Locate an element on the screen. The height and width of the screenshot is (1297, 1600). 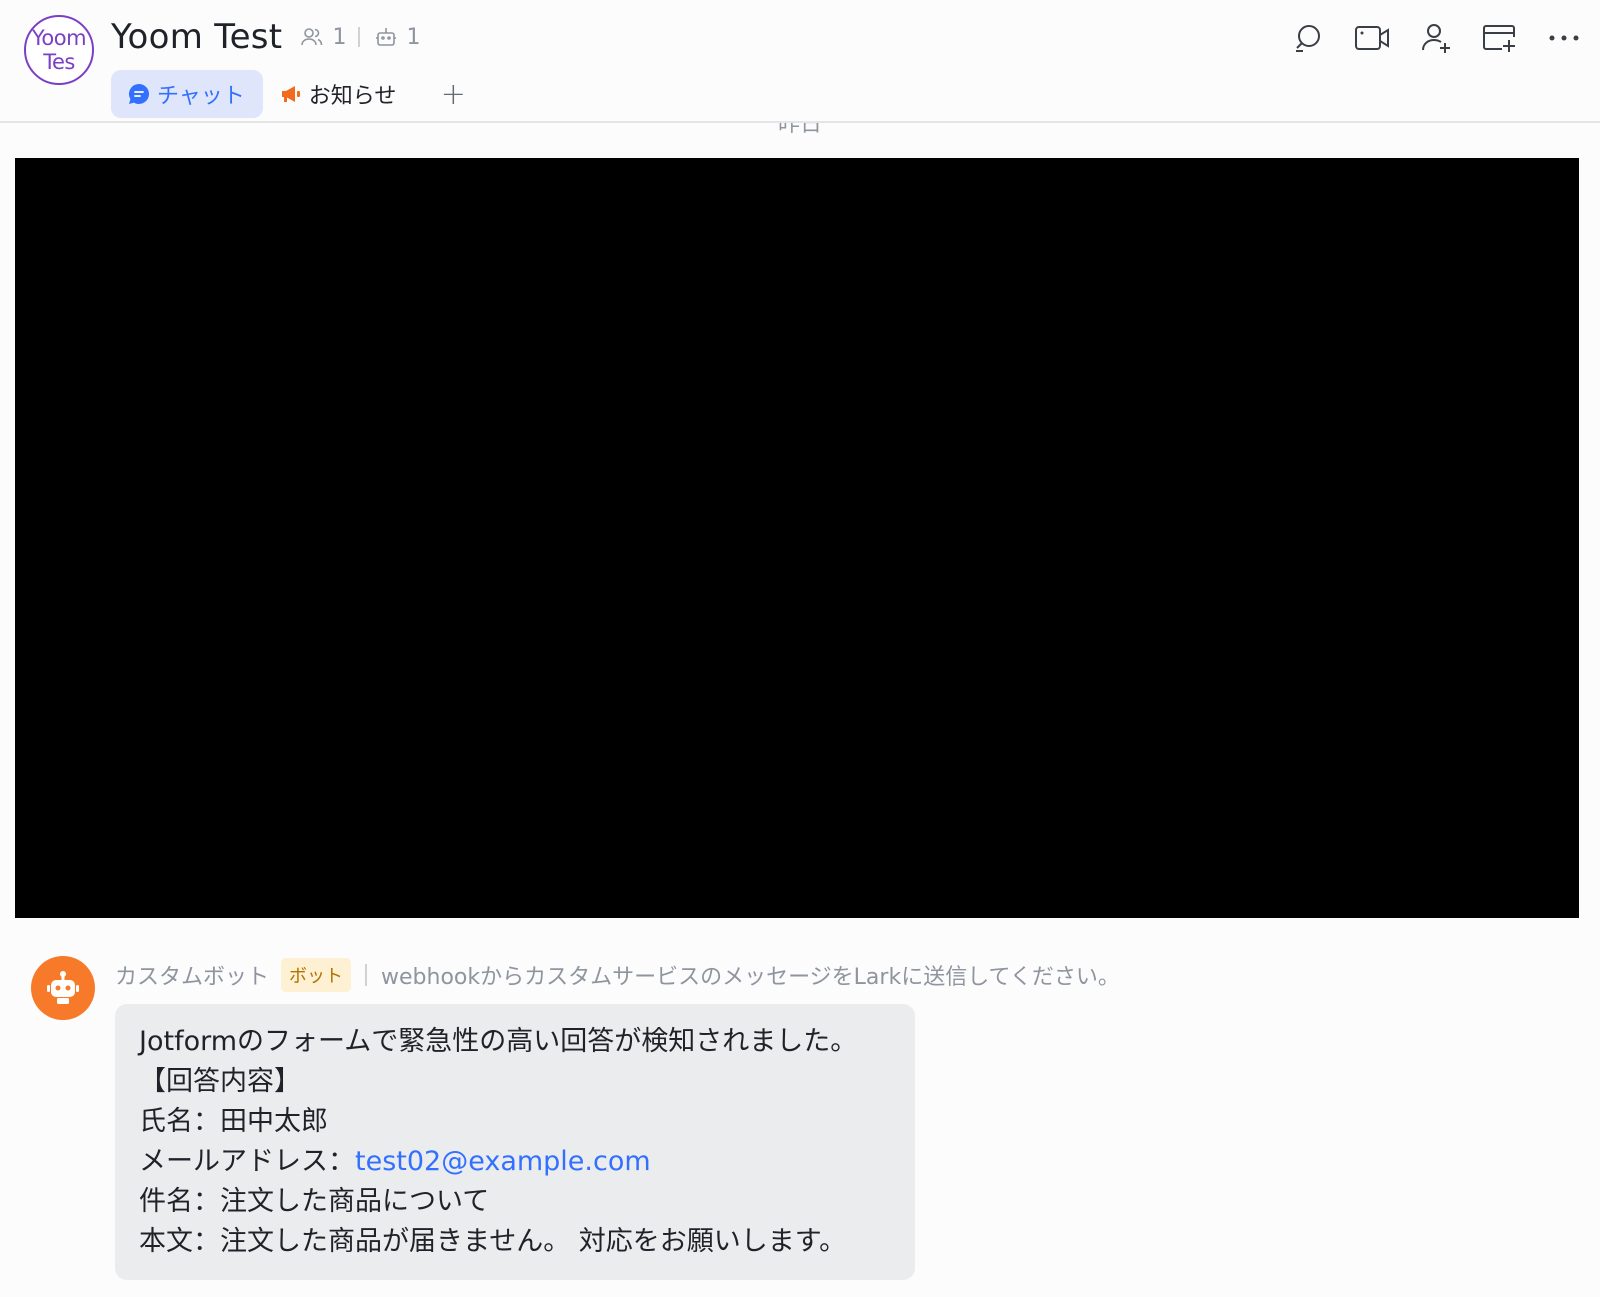
tab-announcements: お知らせ is located at coordinates (342, 94).